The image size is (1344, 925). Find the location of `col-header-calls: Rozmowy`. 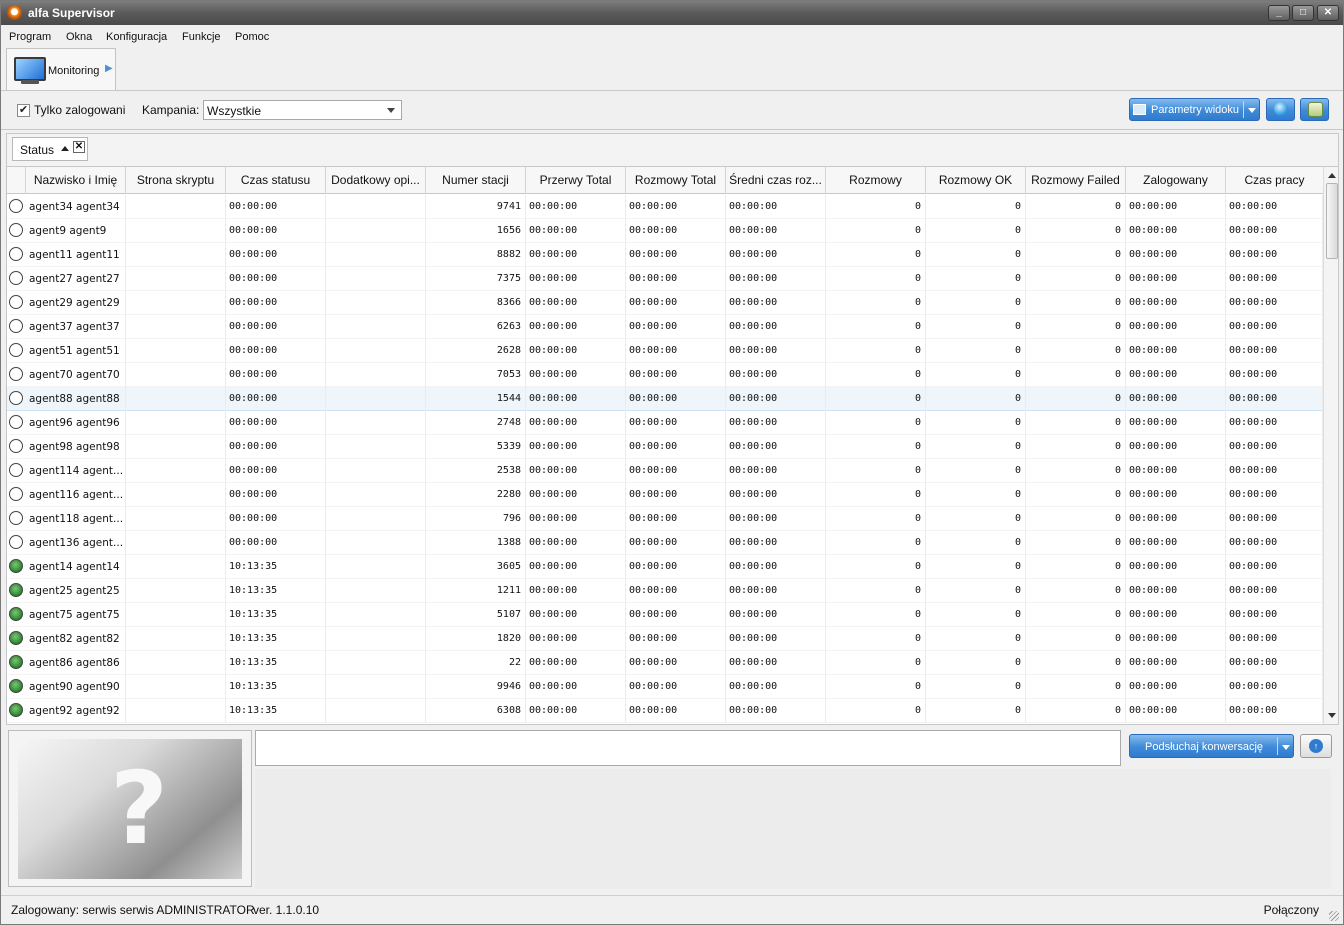

col-header-calls: Rozmowy is located at coordinates (876, 180).